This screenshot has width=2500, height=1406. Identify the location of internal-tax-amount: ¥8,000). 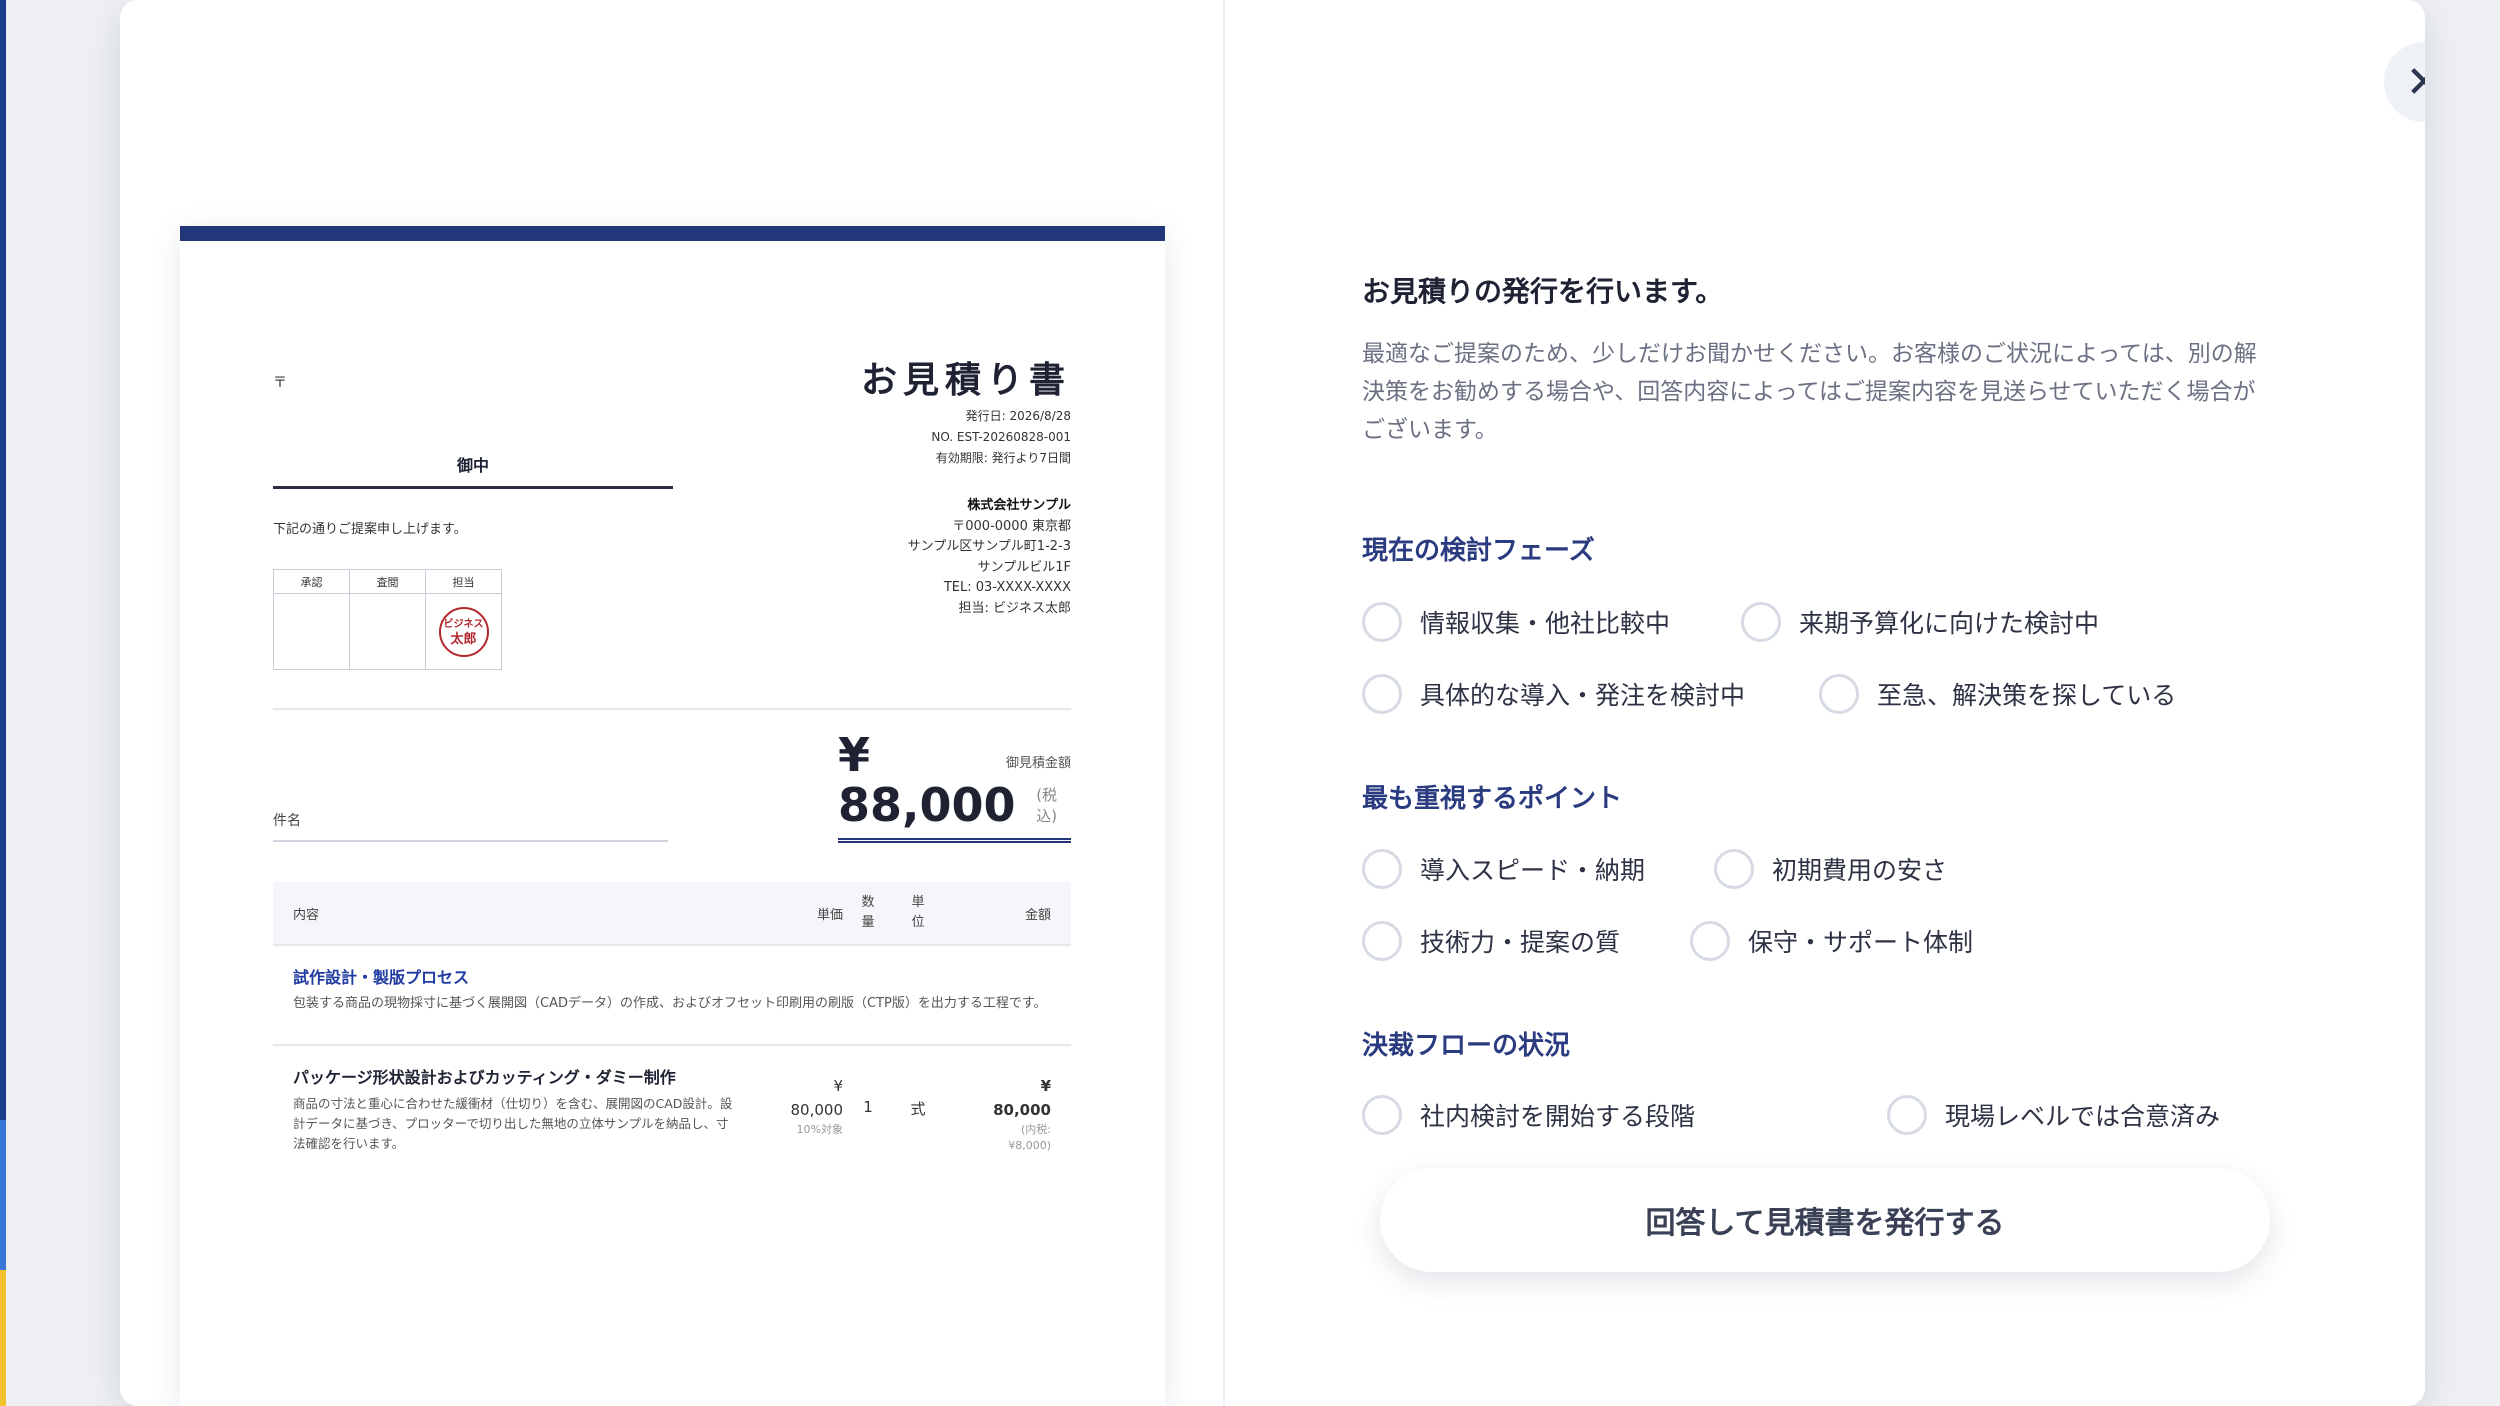
(1029, 1145).